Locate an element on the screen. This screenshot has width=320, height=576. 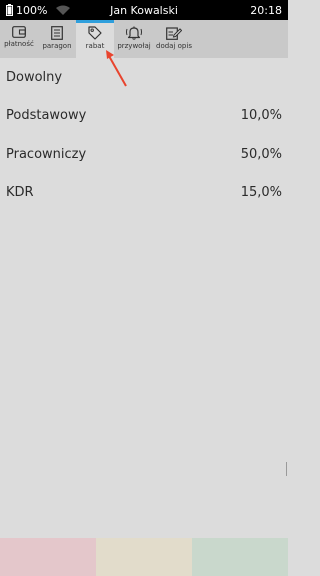
tab-add-description: dodaj opis is located at coordinates (174, 39).